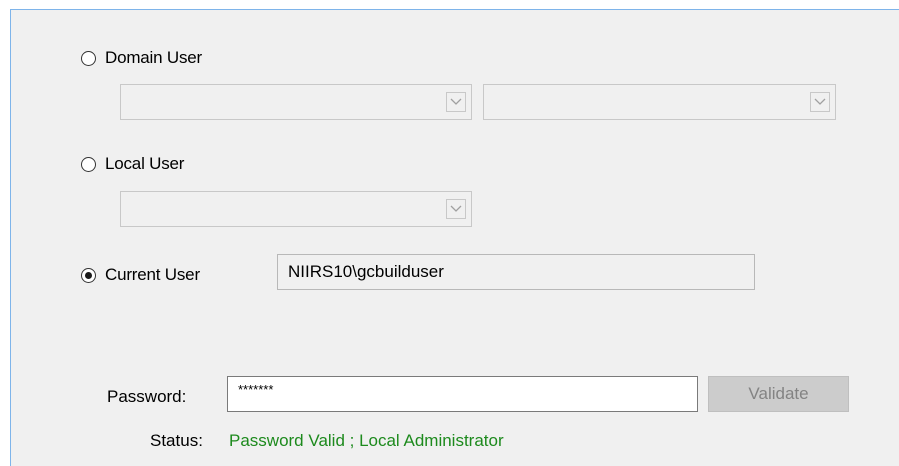 The height and width of the screenshot is (466, 899). I want to click on domain-select, so click(296, 102).